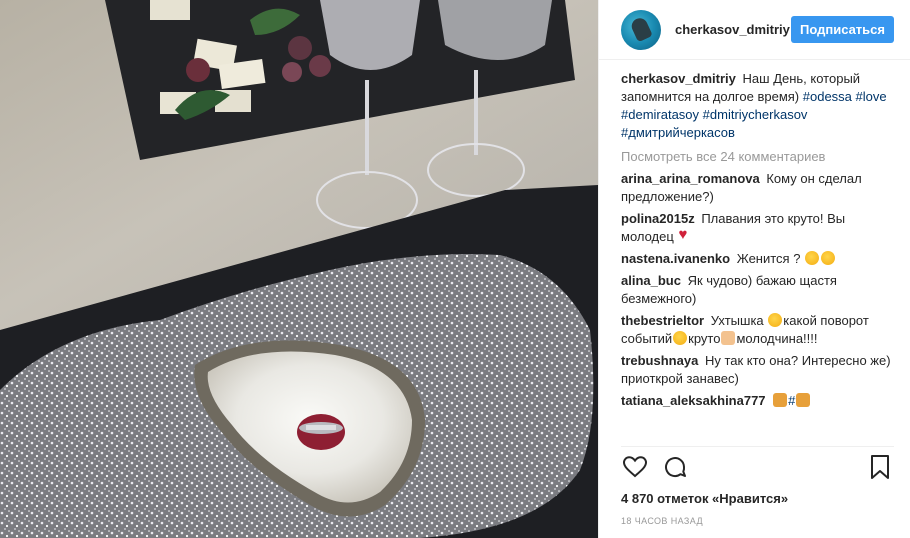  I want to click on heart-emoji-icon, so click(685, 235).